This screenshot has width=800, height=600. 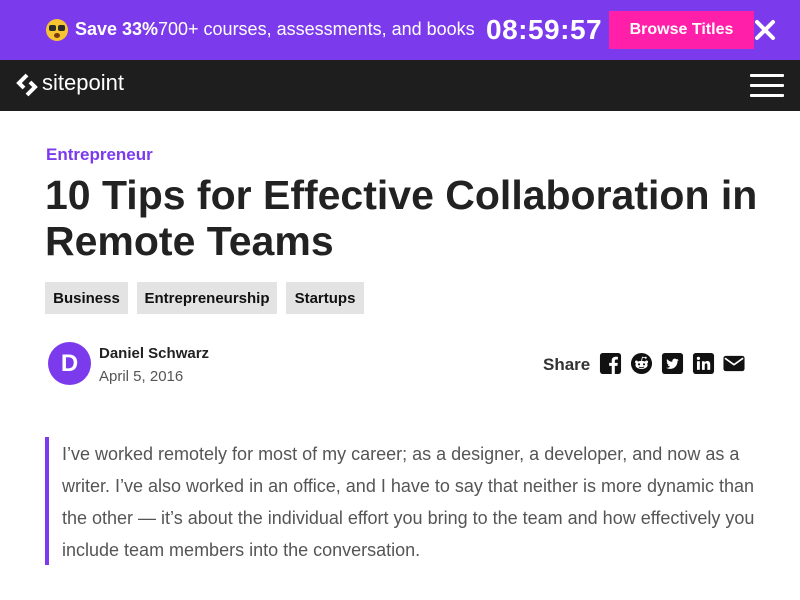 What do you see at coordinates (69, 363) in the screenshot?
I see `author-avatar: D` at bounding box center [69, 363].